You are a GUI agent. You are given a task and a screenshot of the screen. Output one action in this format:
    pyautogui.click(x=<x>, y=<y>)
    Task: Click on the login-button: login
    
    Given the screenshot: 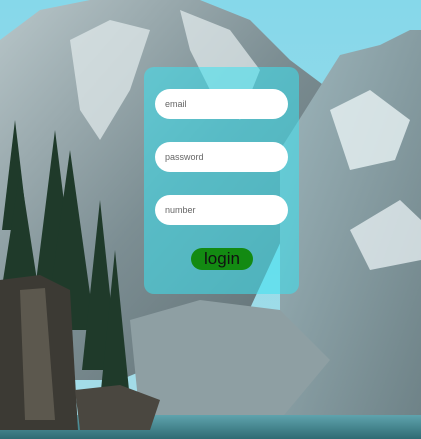 What is the action you would take?
    pyautogui.click(x=222, y=259)
    